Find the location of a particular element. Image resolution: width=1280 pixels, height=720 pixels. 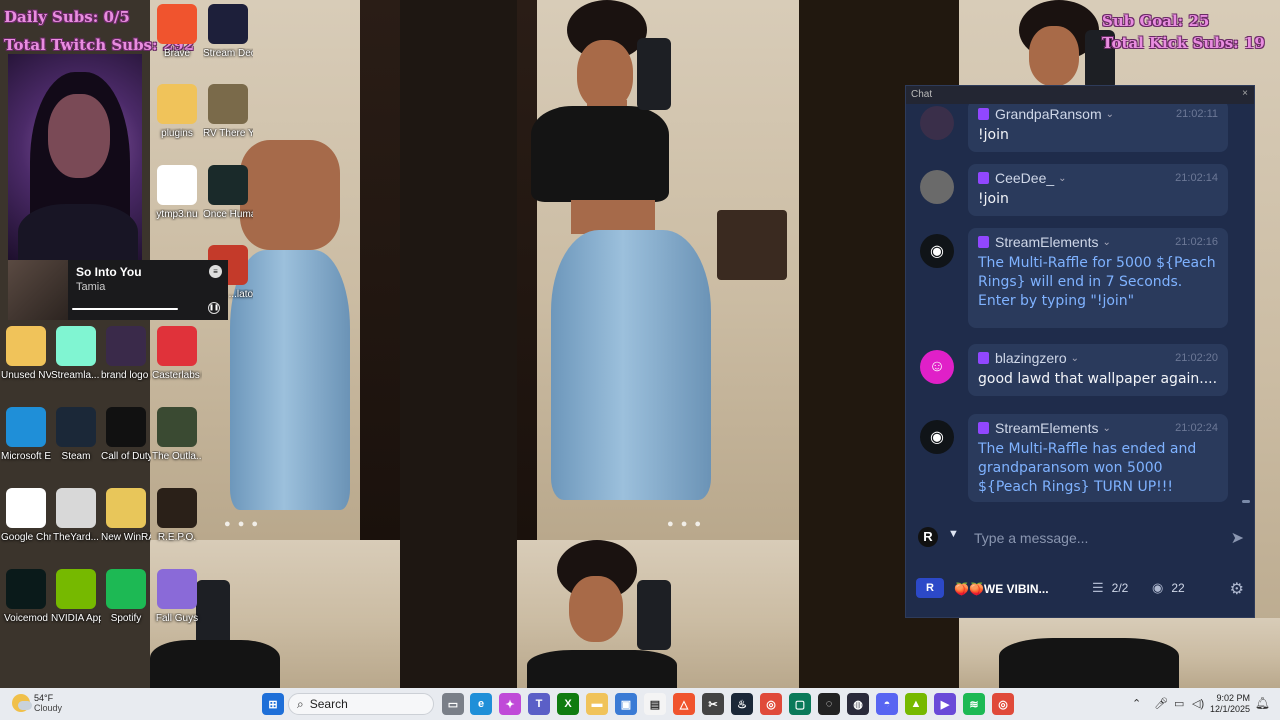

chat-username: GrandpaRansom is located at coordinates (1048, 114).